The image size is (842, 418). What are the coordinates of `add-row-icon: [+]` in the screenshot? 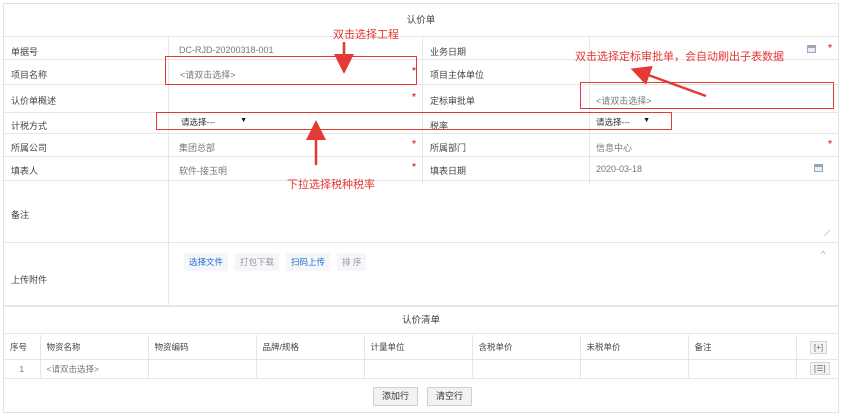 It's located at (819, 347).